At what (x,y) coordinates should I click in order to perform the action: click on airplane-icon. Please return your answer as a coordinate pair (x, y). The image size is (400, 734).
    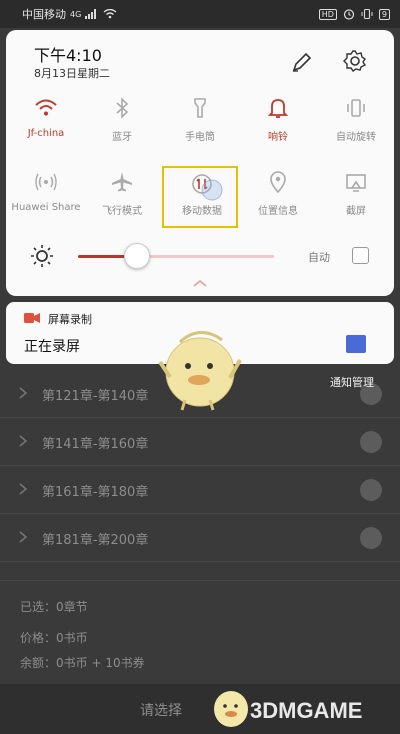
    Looking at the image, I should click on (122, 182).